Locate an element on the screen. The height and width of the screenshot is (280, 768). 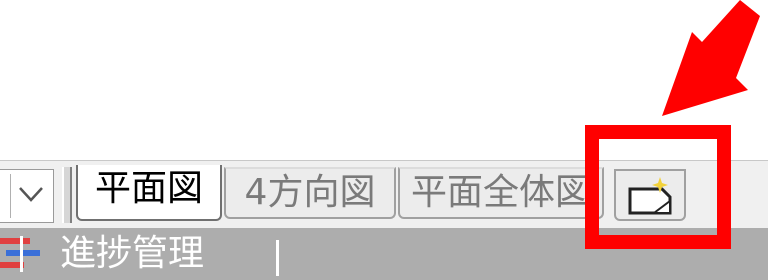
tab-four-direction-view: 4方向図 is located at coordinates (310, 193).